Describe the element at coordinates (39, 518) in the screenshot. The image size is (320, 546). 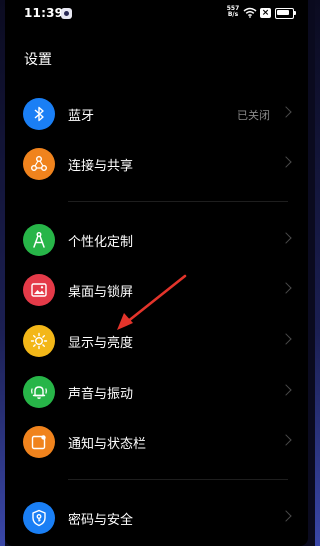
I see `shield-key-icon` at that location.